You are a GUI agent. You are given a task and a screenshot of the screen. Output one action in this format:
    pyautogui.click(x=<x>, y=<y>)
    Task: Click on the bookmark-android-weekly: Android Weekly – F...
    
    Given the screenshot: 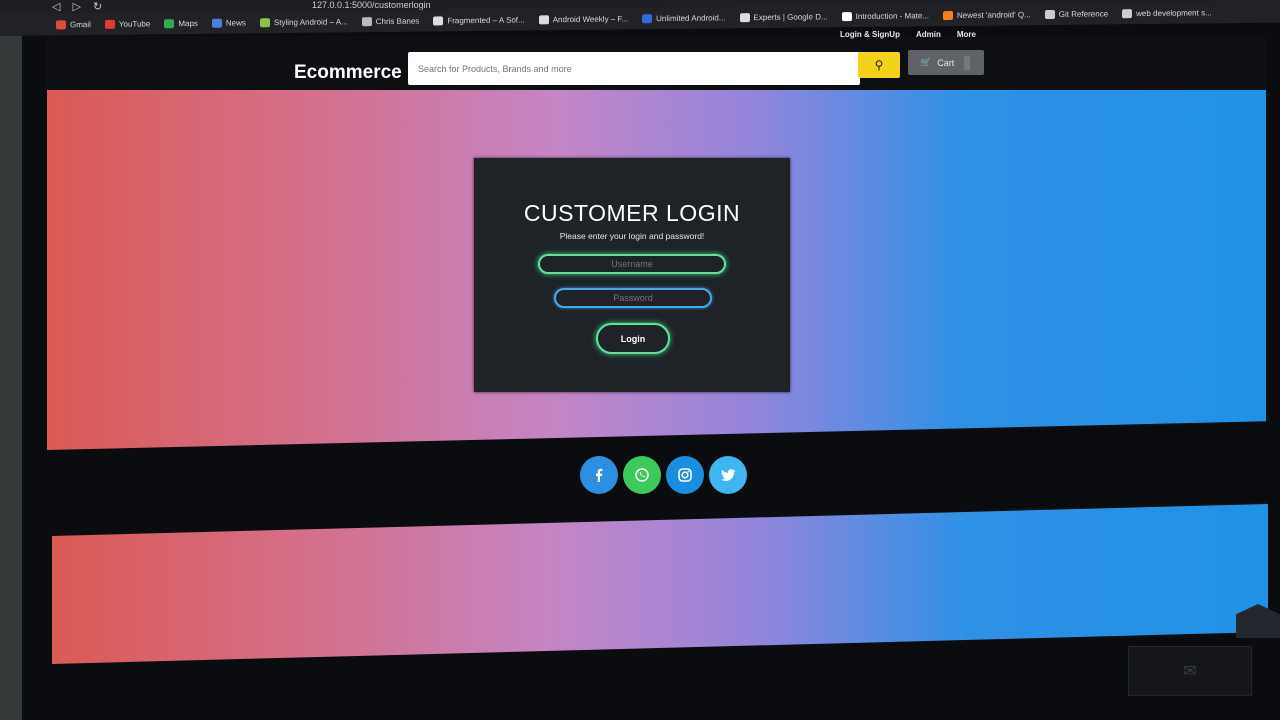 What is the action you would take?
    pyautogui.click(x=583, y=19)
    